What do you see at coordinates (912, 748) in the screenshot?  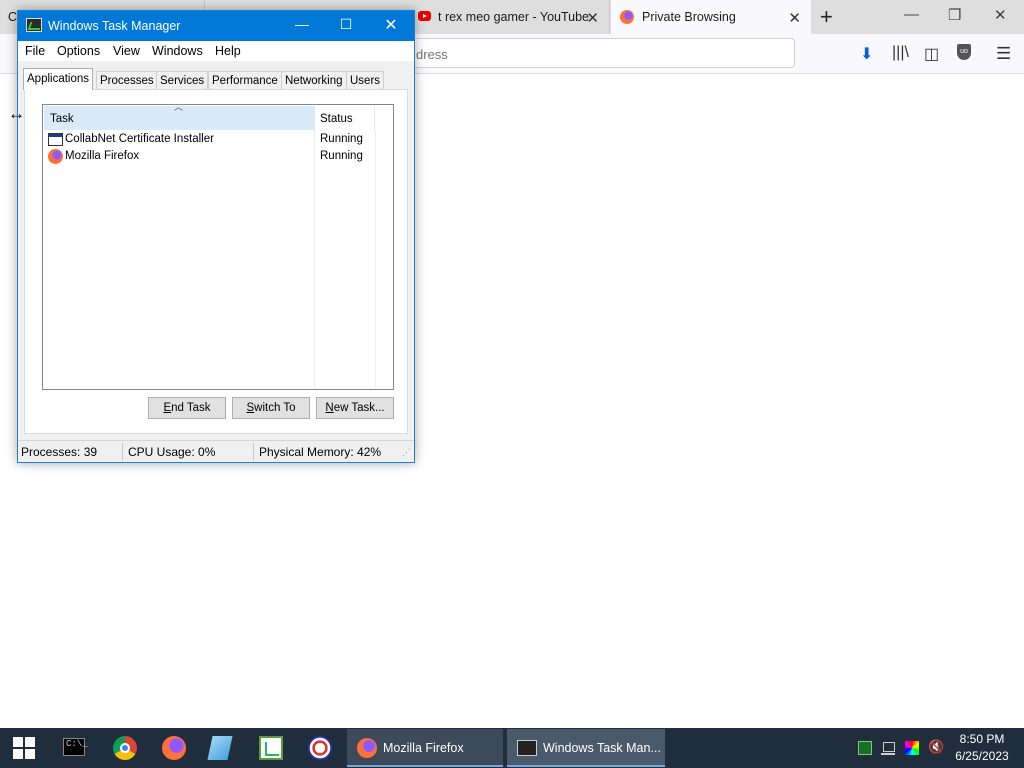 I see `color-app-icon` at bounding box center [912, 748].